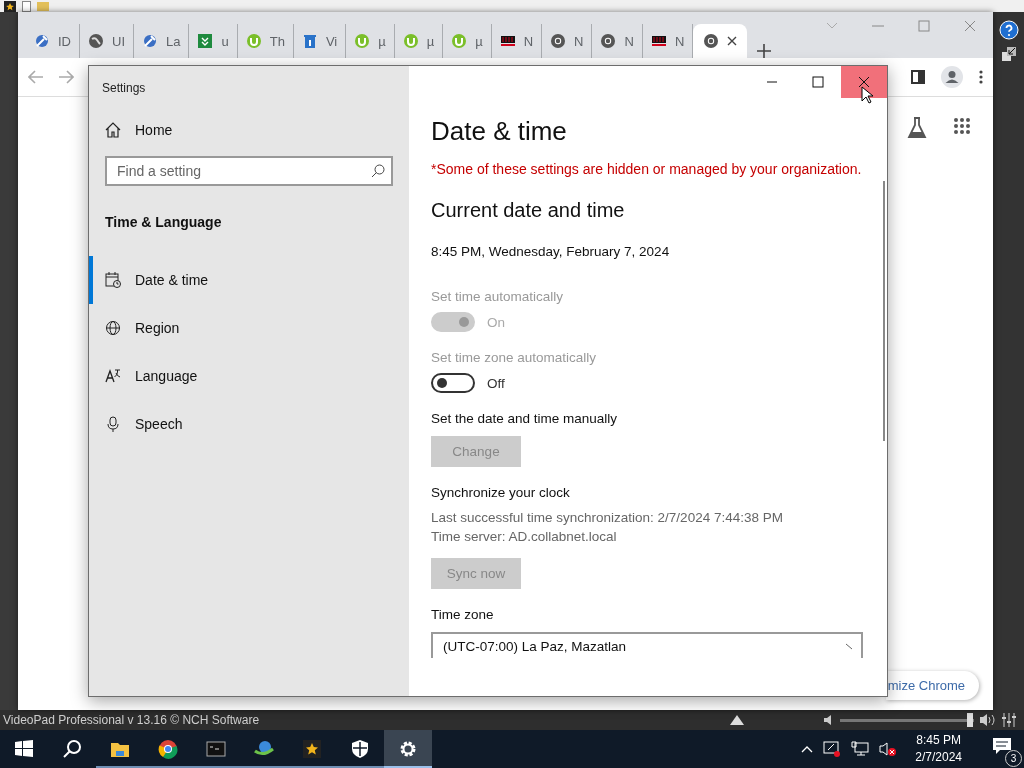  What do you see at coordinates (453, 383) in the screenshot?
I see `toggle-switch` at bounding box center [453, 383].